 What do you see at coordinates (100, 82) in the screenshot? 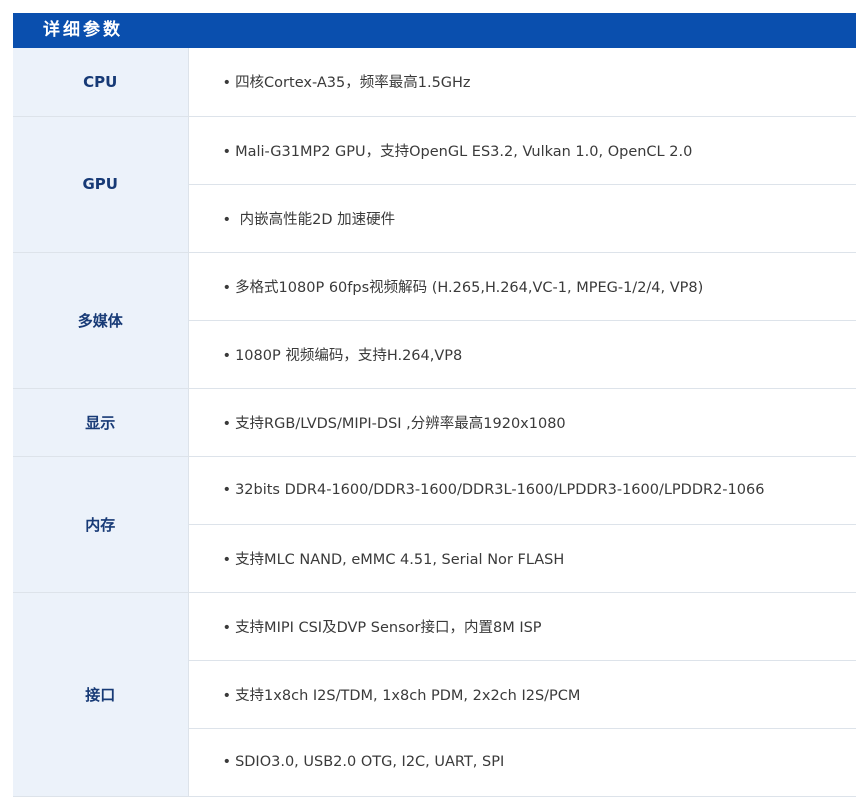
I see `category-cell: CPU` at bounding box center [100, 82].